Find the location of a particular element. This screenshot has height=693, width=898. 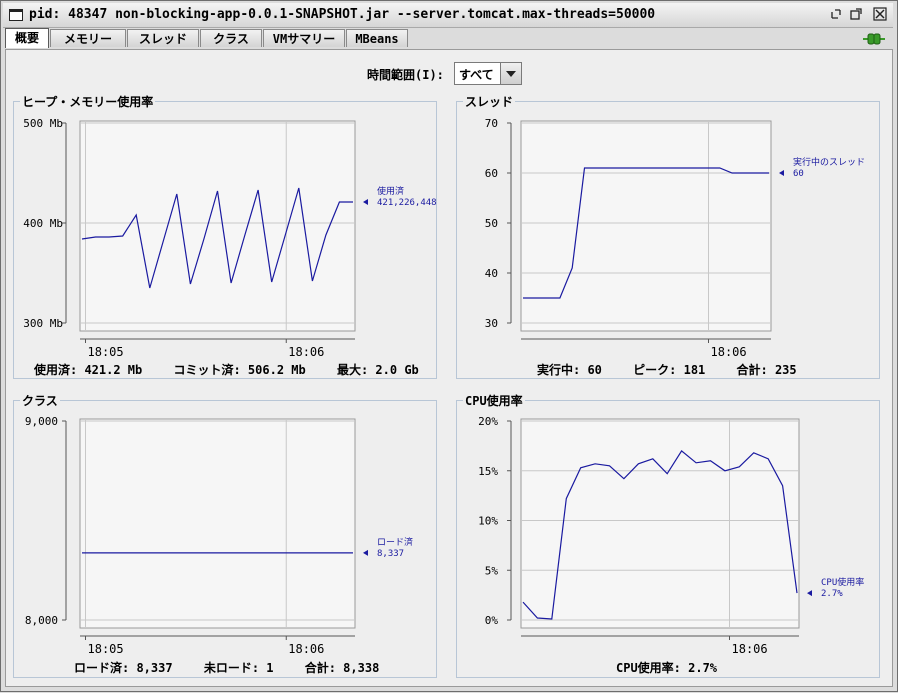

cpu-y-tick-label: 5% is located at coordinates (492, 570).